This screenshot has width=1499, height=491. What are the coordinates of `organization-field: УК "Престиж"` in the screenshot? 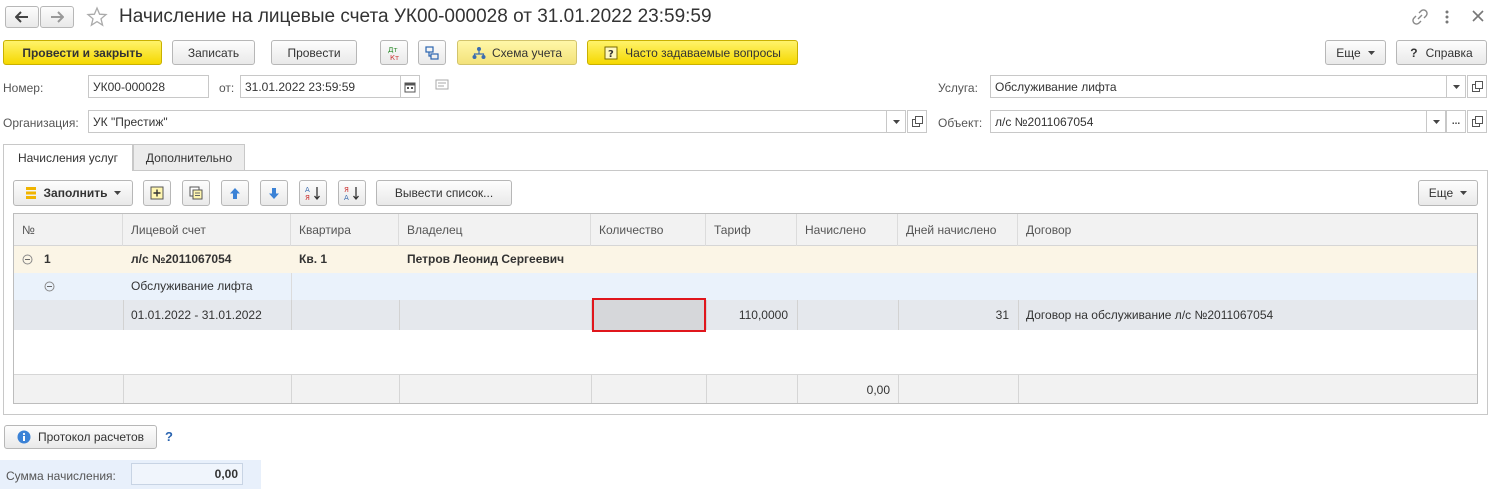 It's located at (487, 121).